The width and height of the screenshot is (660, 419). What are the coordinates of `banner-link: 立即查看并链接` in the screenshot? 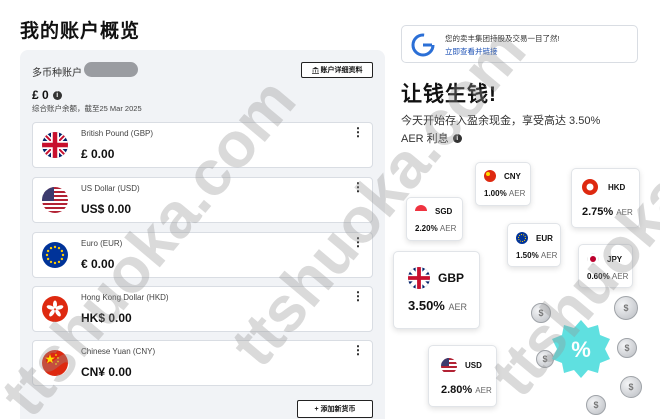 It's located at (471, 51).